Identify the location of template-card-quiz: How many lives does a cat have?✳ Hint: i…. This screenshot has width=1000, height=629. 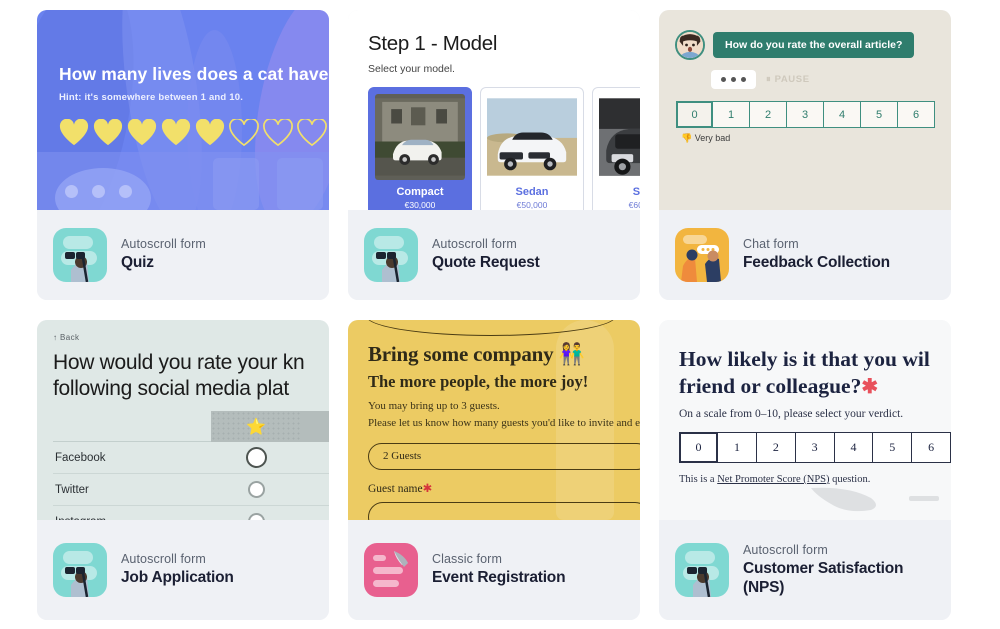
(183, 155).